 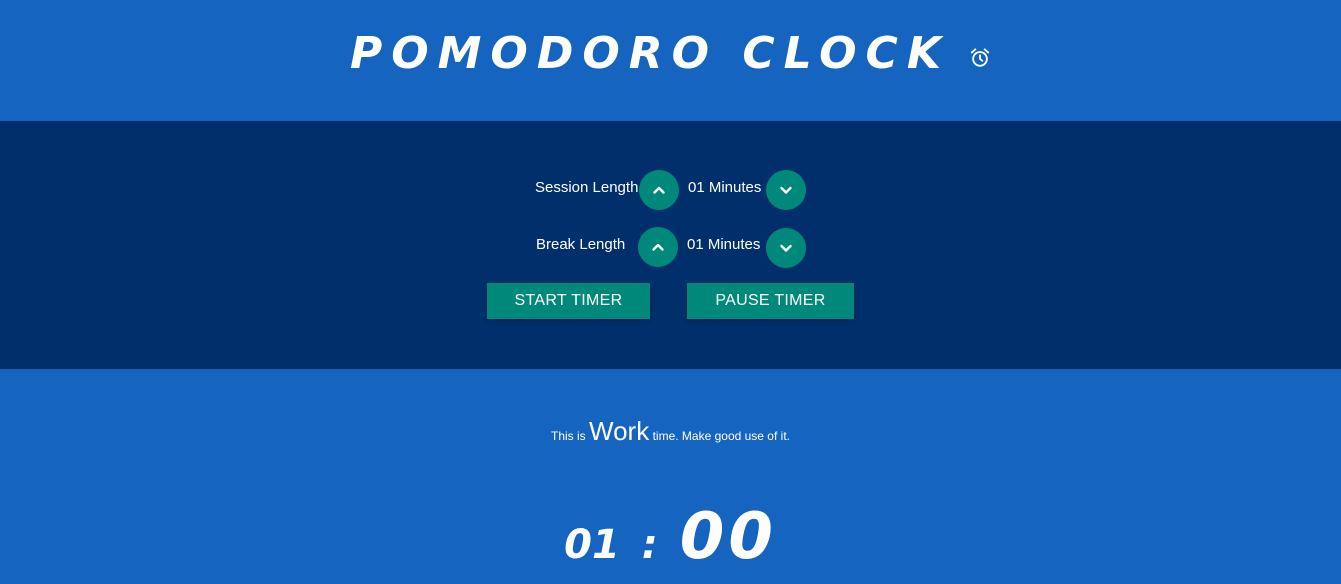 I want to click on alarm-clock-icon, so click(x=980, y=58).